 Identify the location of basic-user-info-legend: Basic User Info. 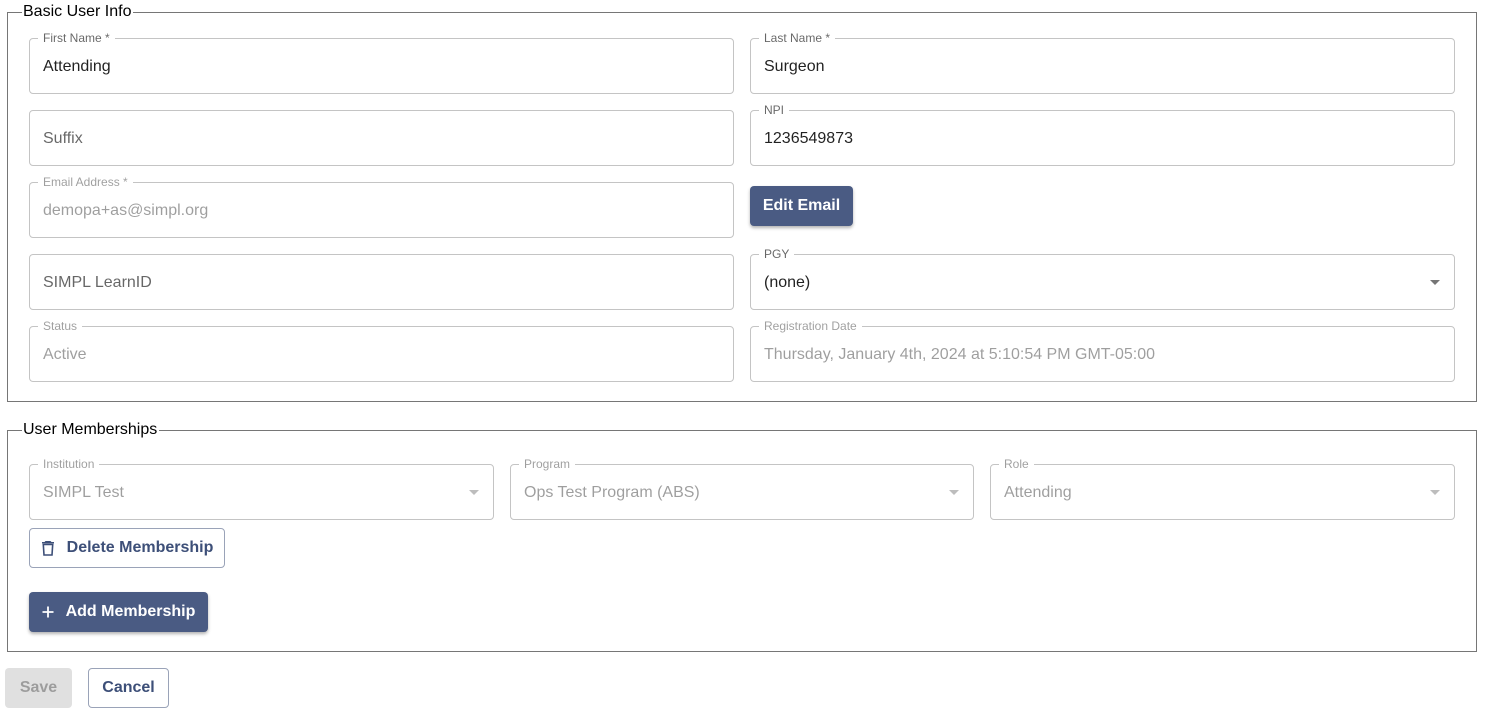
(77, 11).